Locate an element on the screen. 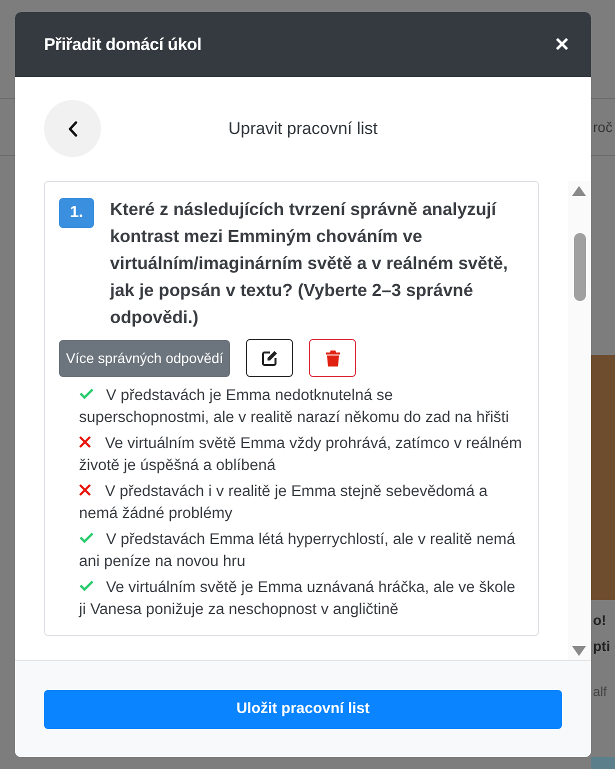  cartoon-image-placeholder is located at coordinates (603, 763).